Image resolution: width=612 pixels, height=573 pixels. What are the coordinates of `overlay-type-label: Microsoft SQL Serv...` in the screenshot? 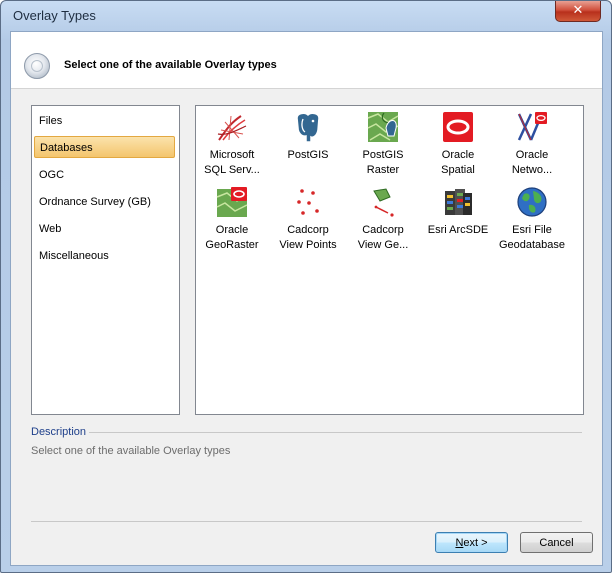 It's located at (232, 162).